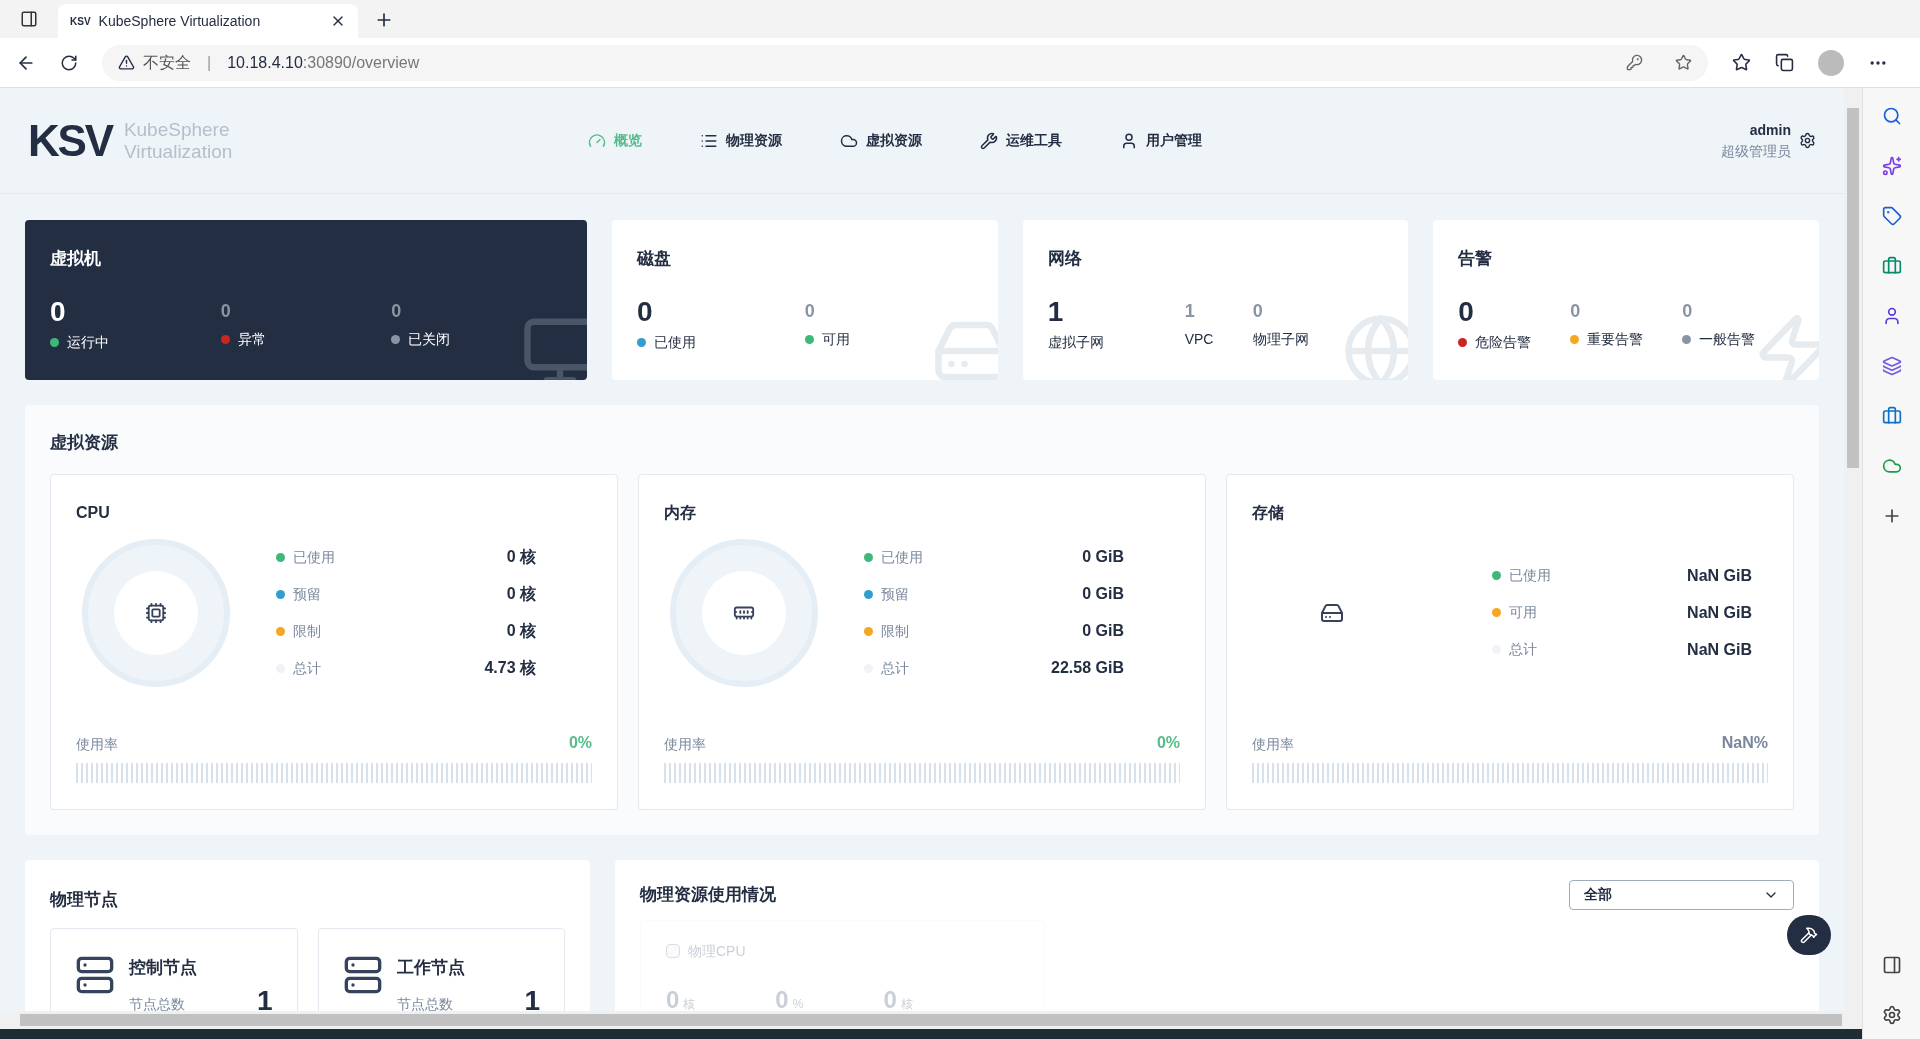 This screenshot has width=1920, height=1039. Describe the element at coordinates (70, 140) in the screenshot. I see `logo: KSV` at that location.